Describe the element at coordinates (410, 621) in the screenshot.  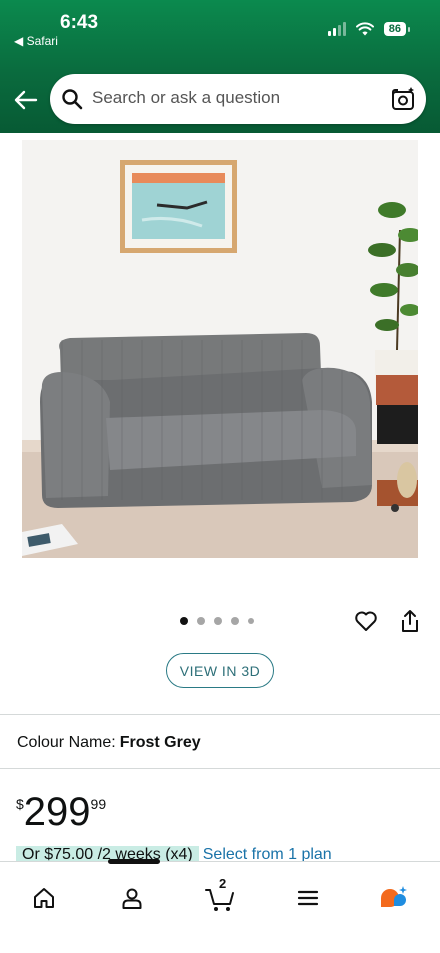
I see `share-icon` at that location.